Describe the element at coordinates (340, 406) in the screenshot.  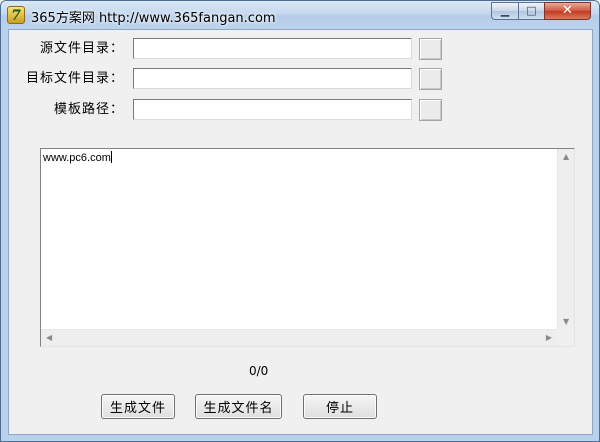
I see `stop-button: 停止` at that location.